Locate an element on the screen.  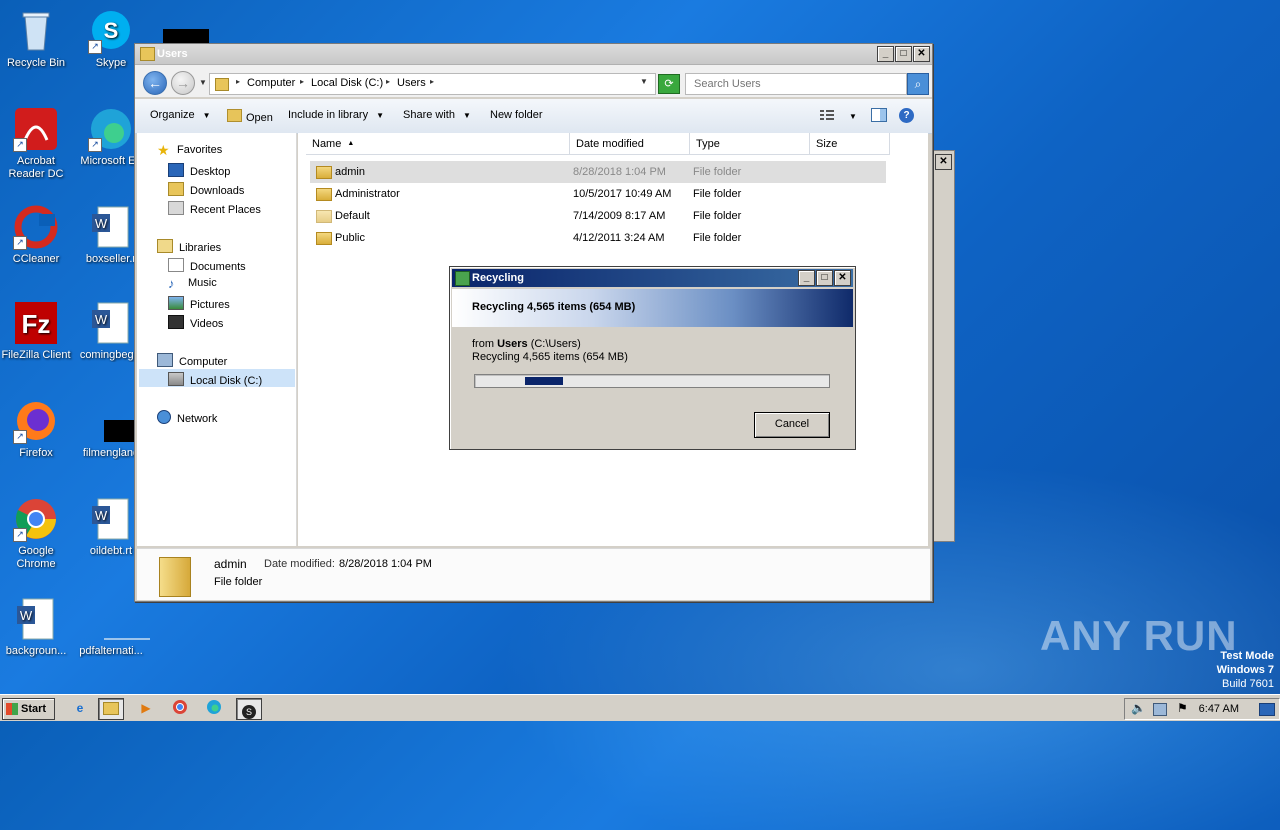
desktop-icon-firefox: ↗ Firefox is located at coordinates (37, 429).